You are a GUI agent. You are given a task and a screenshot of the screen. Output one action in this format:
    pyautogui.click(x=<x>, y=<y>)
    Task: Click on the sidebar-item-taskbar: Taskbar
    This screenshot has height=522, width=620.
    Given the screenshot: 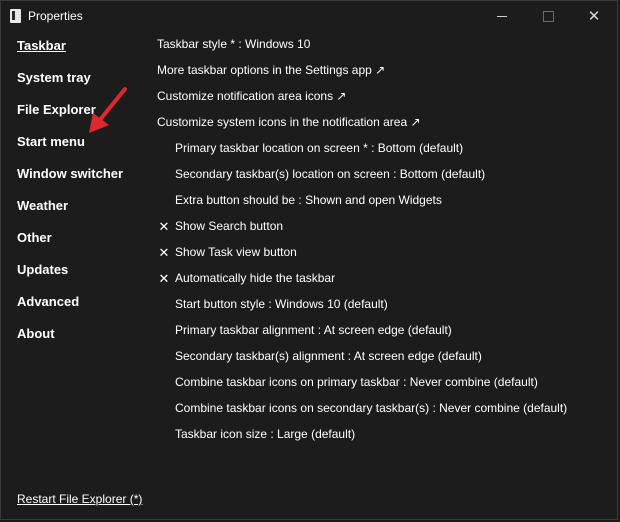 What is the action you would take?
    pyautogui.click(x=41, y=45)
    